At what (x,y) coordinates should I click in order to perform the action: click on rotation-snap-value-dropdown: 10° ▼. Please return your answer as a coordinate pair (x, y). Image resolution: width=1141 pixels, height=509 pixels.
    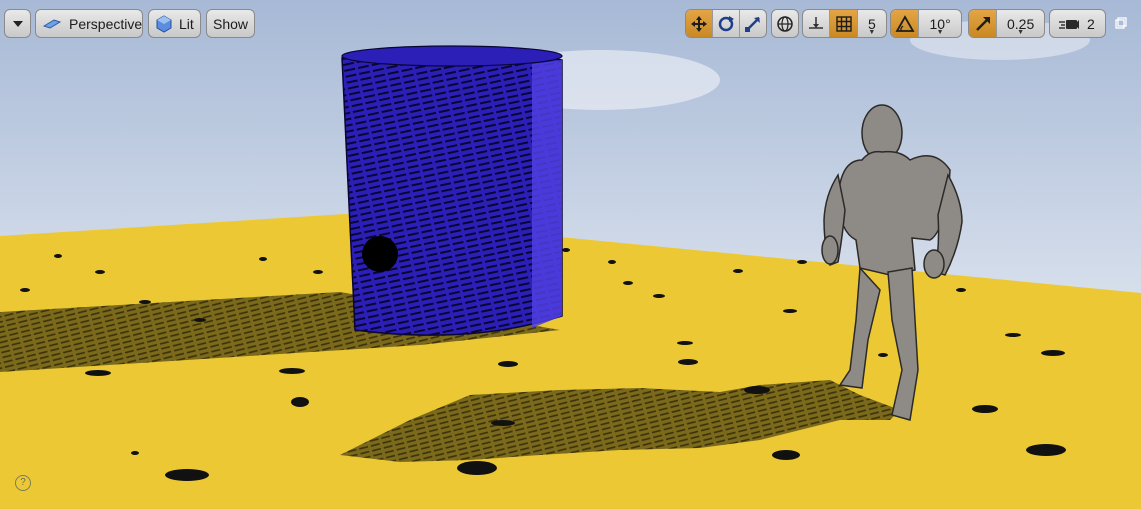
    Looking at the image, I should click on (939, 23).